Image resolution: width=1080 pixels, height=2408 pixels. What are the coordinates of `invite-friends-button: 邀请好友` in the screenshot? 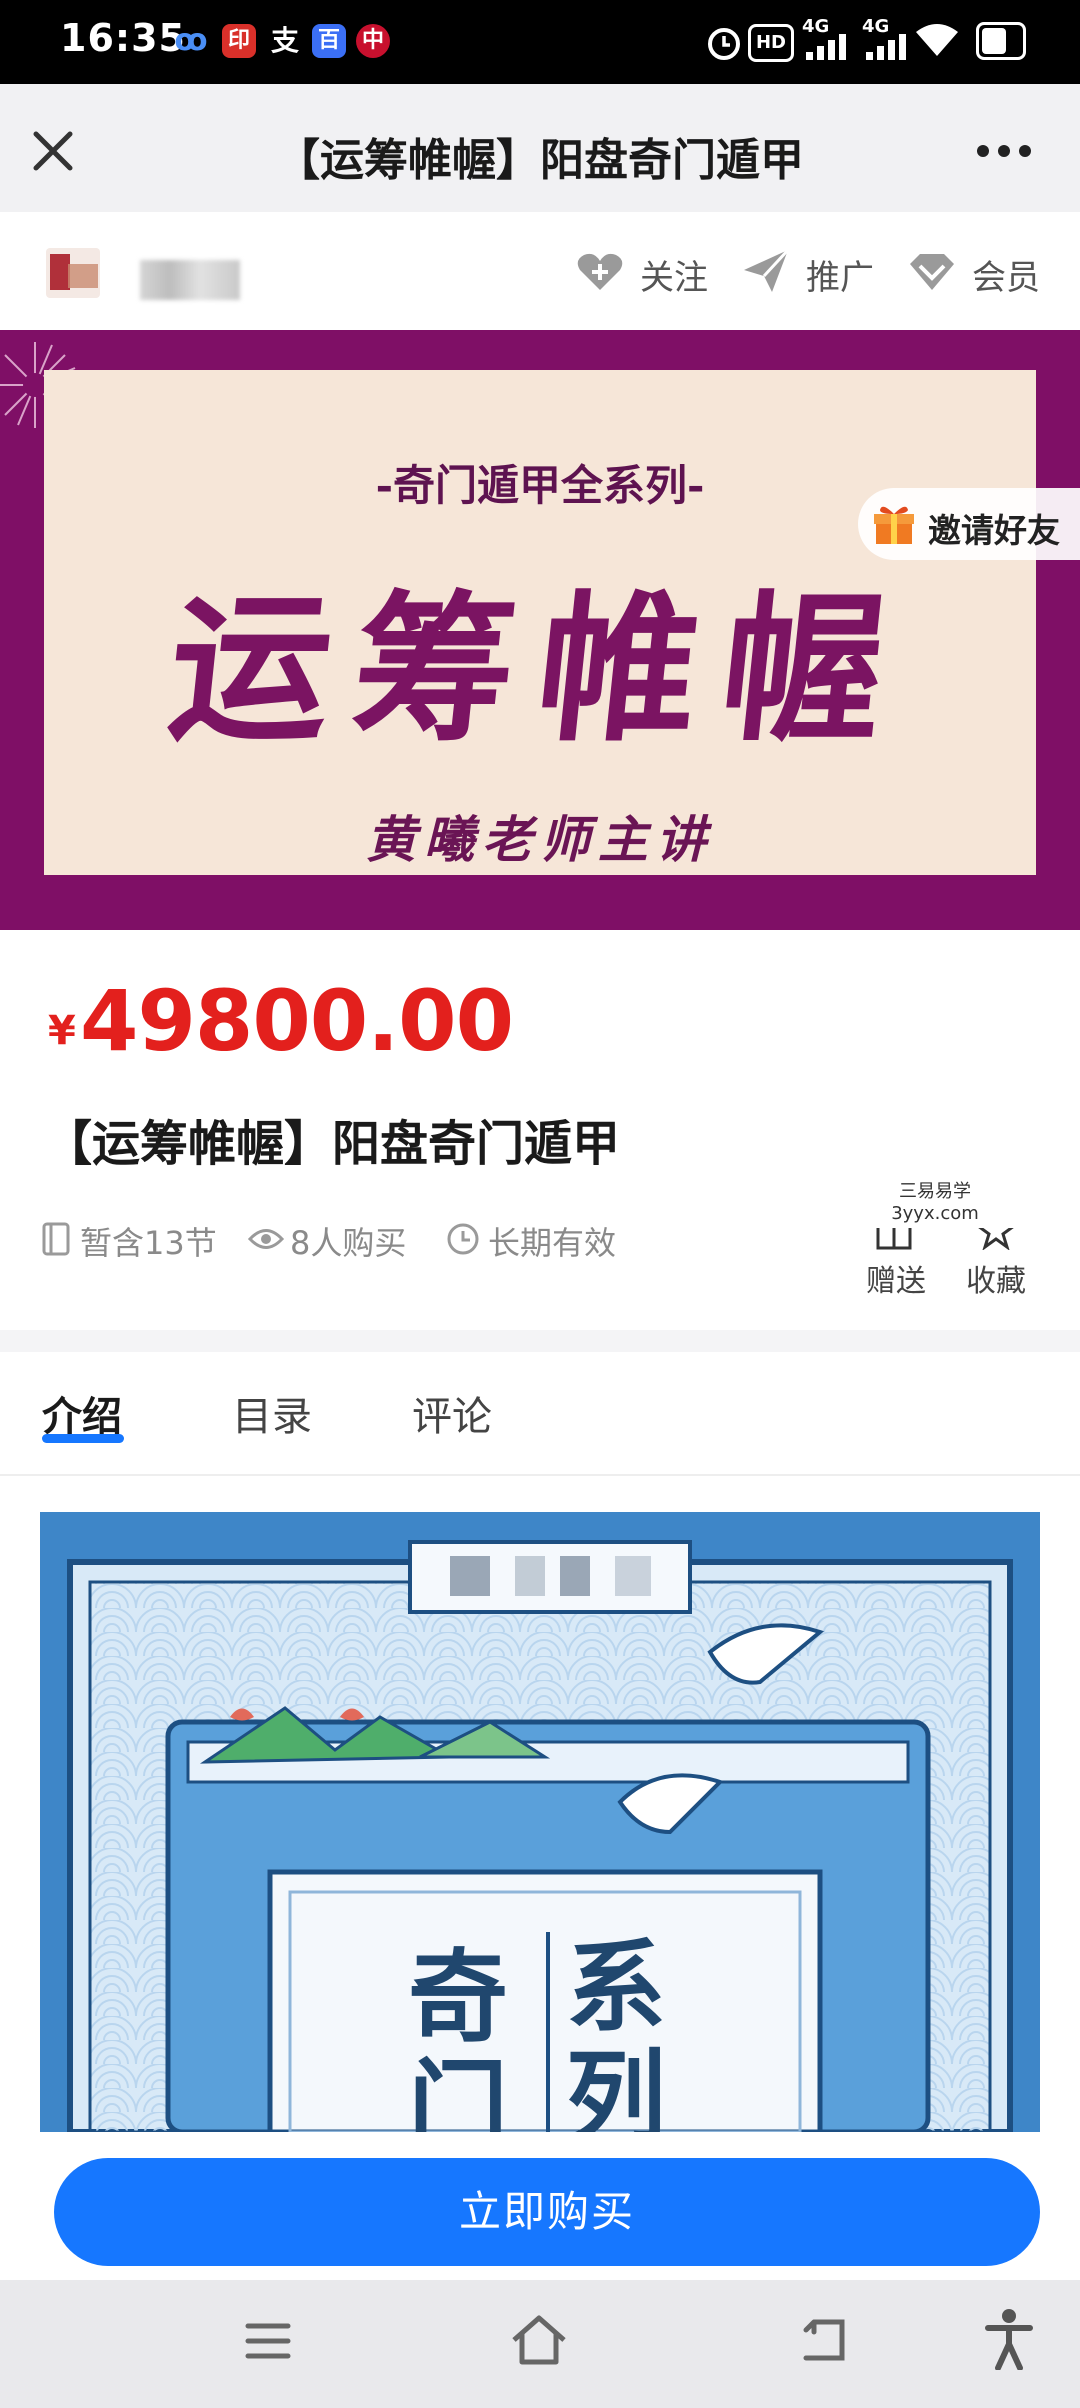 It's located at (969, 524).